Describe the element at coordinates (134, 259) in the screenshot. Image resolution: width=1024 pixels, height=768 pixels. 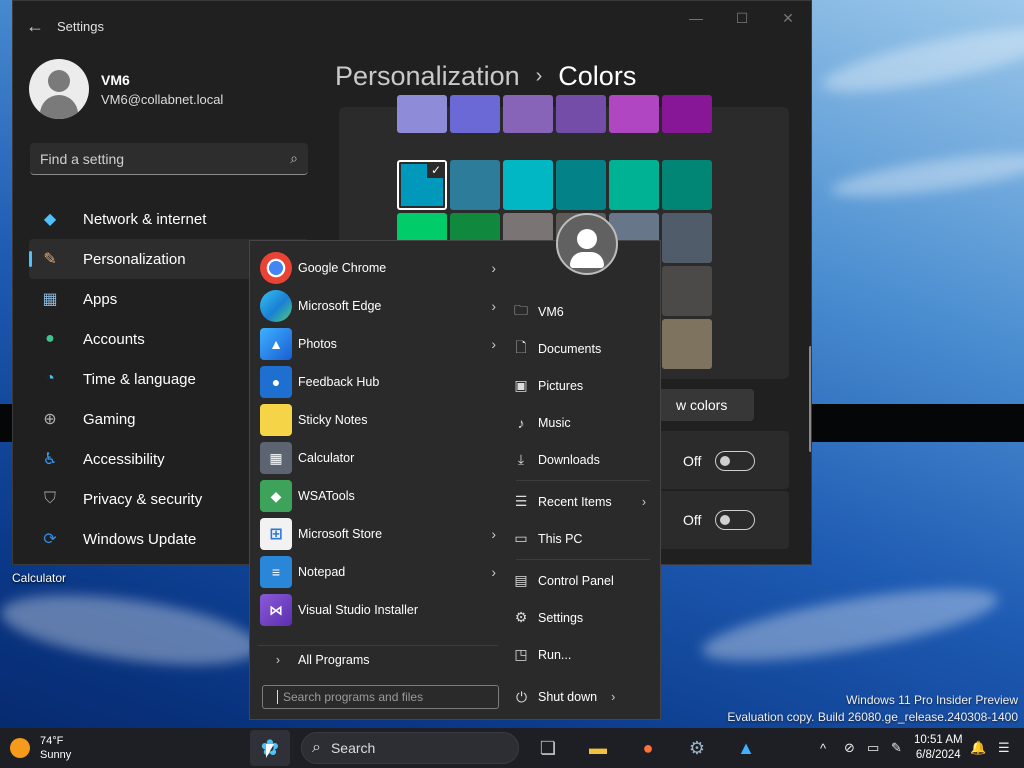
I see `nav-item-label: Personalization` at that location.